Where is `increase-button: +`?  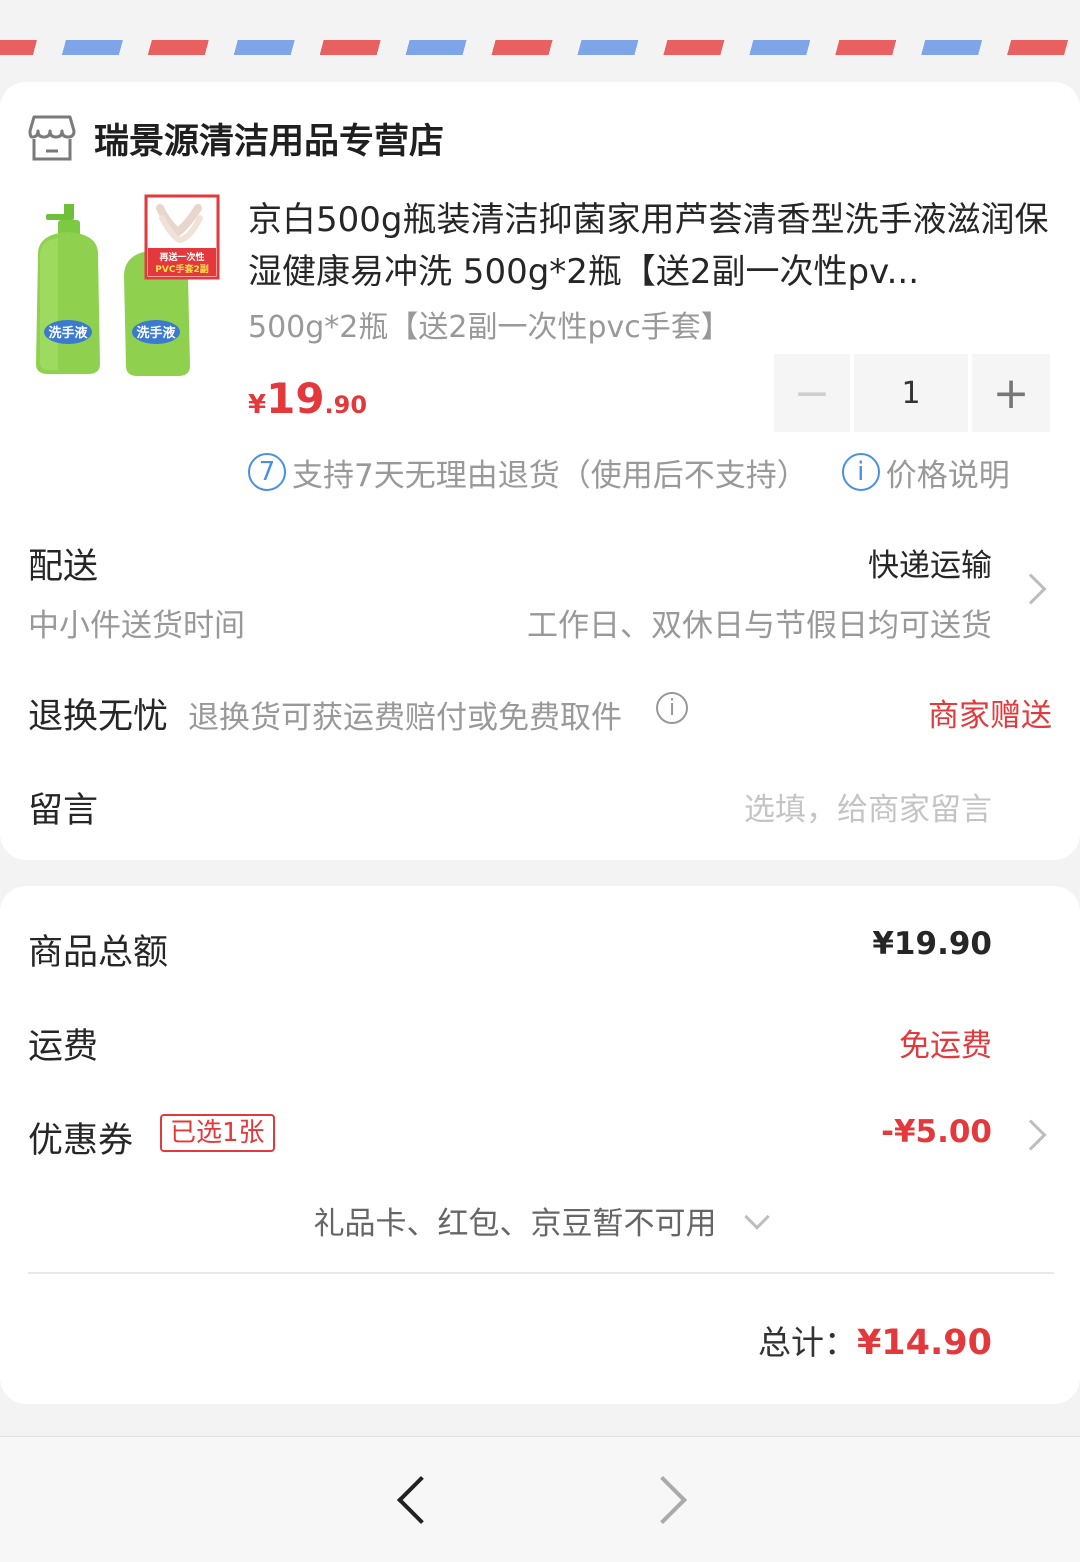 increase-button: + is located at coordinates (1011, 393).